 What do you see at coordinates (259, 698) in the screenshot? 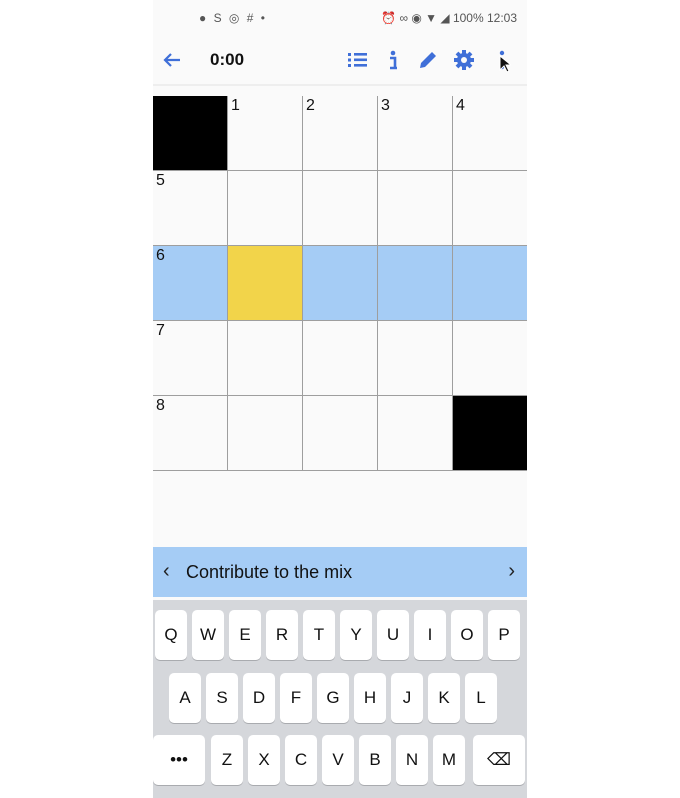
I see `key: D` at bounding box center [259, 698].